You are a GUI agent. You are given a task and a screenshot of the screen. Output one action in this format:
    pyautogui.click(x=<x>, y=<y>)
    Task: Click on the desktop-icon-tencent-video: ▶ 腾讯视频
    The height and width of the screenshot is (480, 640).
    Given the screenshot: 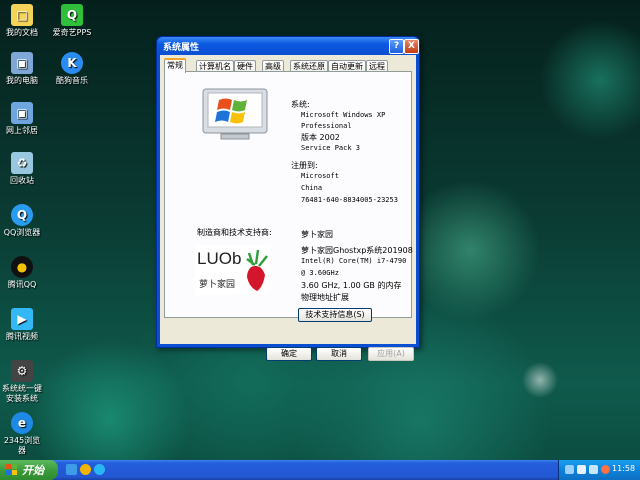 What is the action you would take?
    pyautogui.click(x=22, y=325)
    